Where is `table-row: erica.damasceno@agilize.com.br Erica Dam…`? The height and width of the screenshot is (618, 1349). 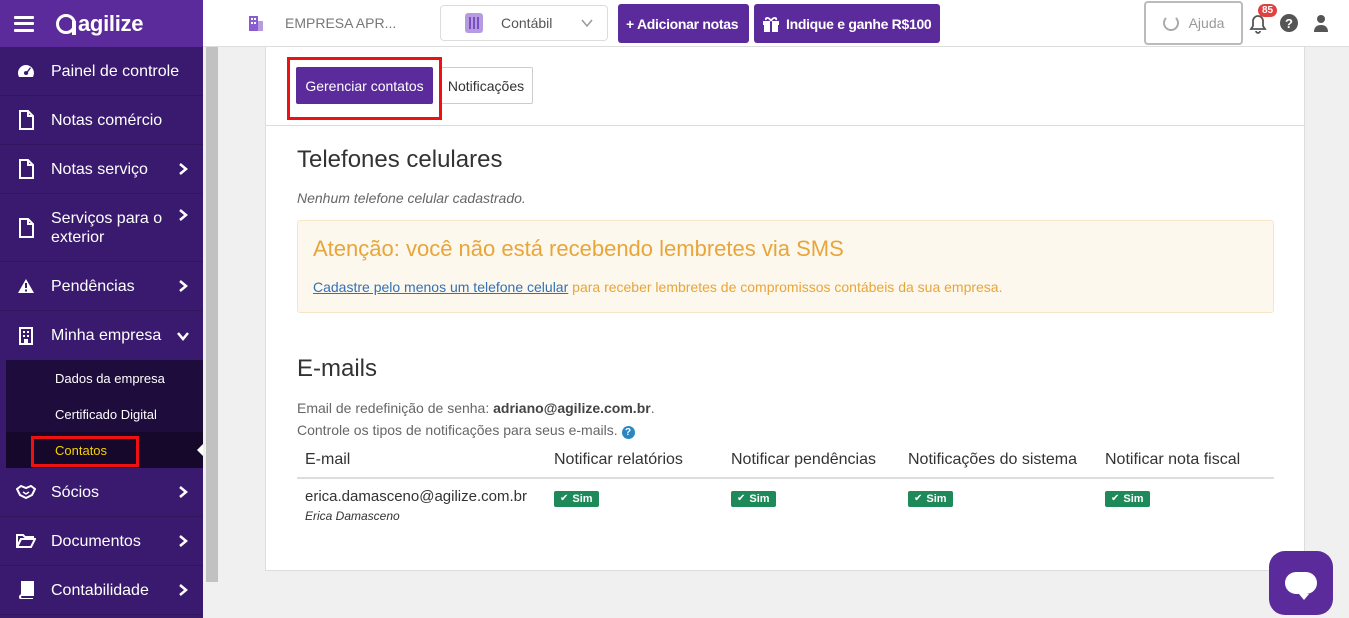 table-row: erica.damasceno@agilize.com.br Erica Dam… is located at coordinates (785, 504).